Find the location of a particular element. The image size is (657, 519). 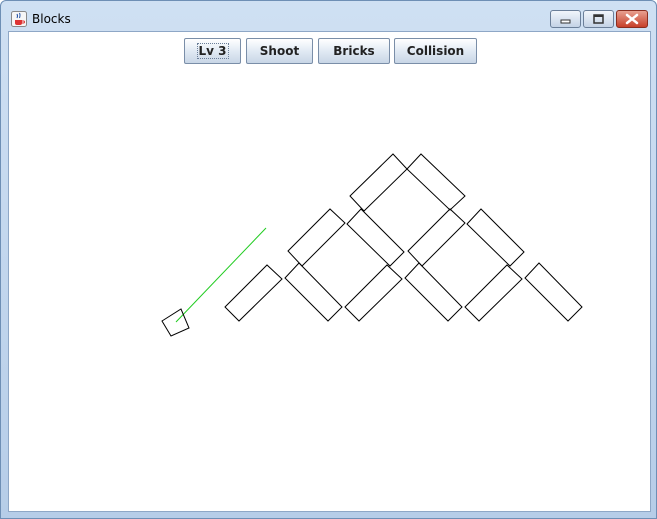

maximize-icon is located at coordinates (598, 19).